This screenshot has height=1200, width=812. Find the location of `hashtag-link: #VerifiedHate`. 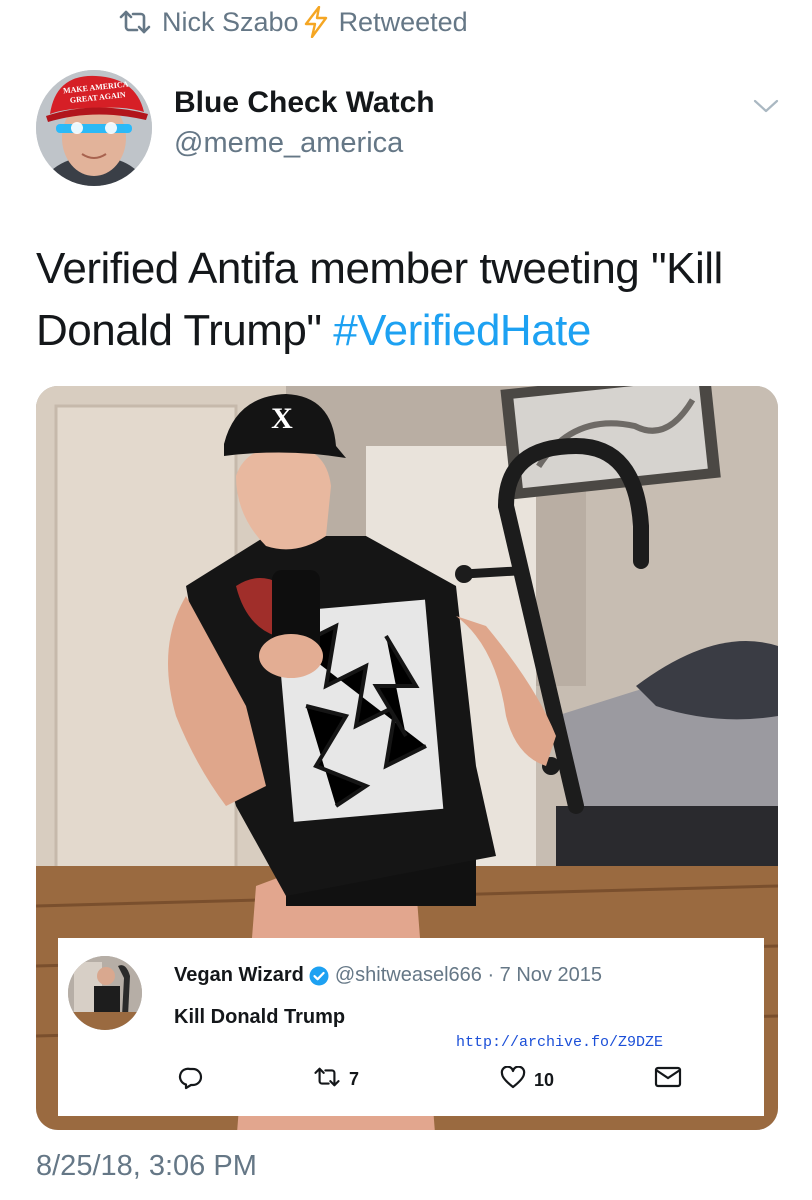

hashtag-link: #VerifiedHate is located at coordinates (462, 330).